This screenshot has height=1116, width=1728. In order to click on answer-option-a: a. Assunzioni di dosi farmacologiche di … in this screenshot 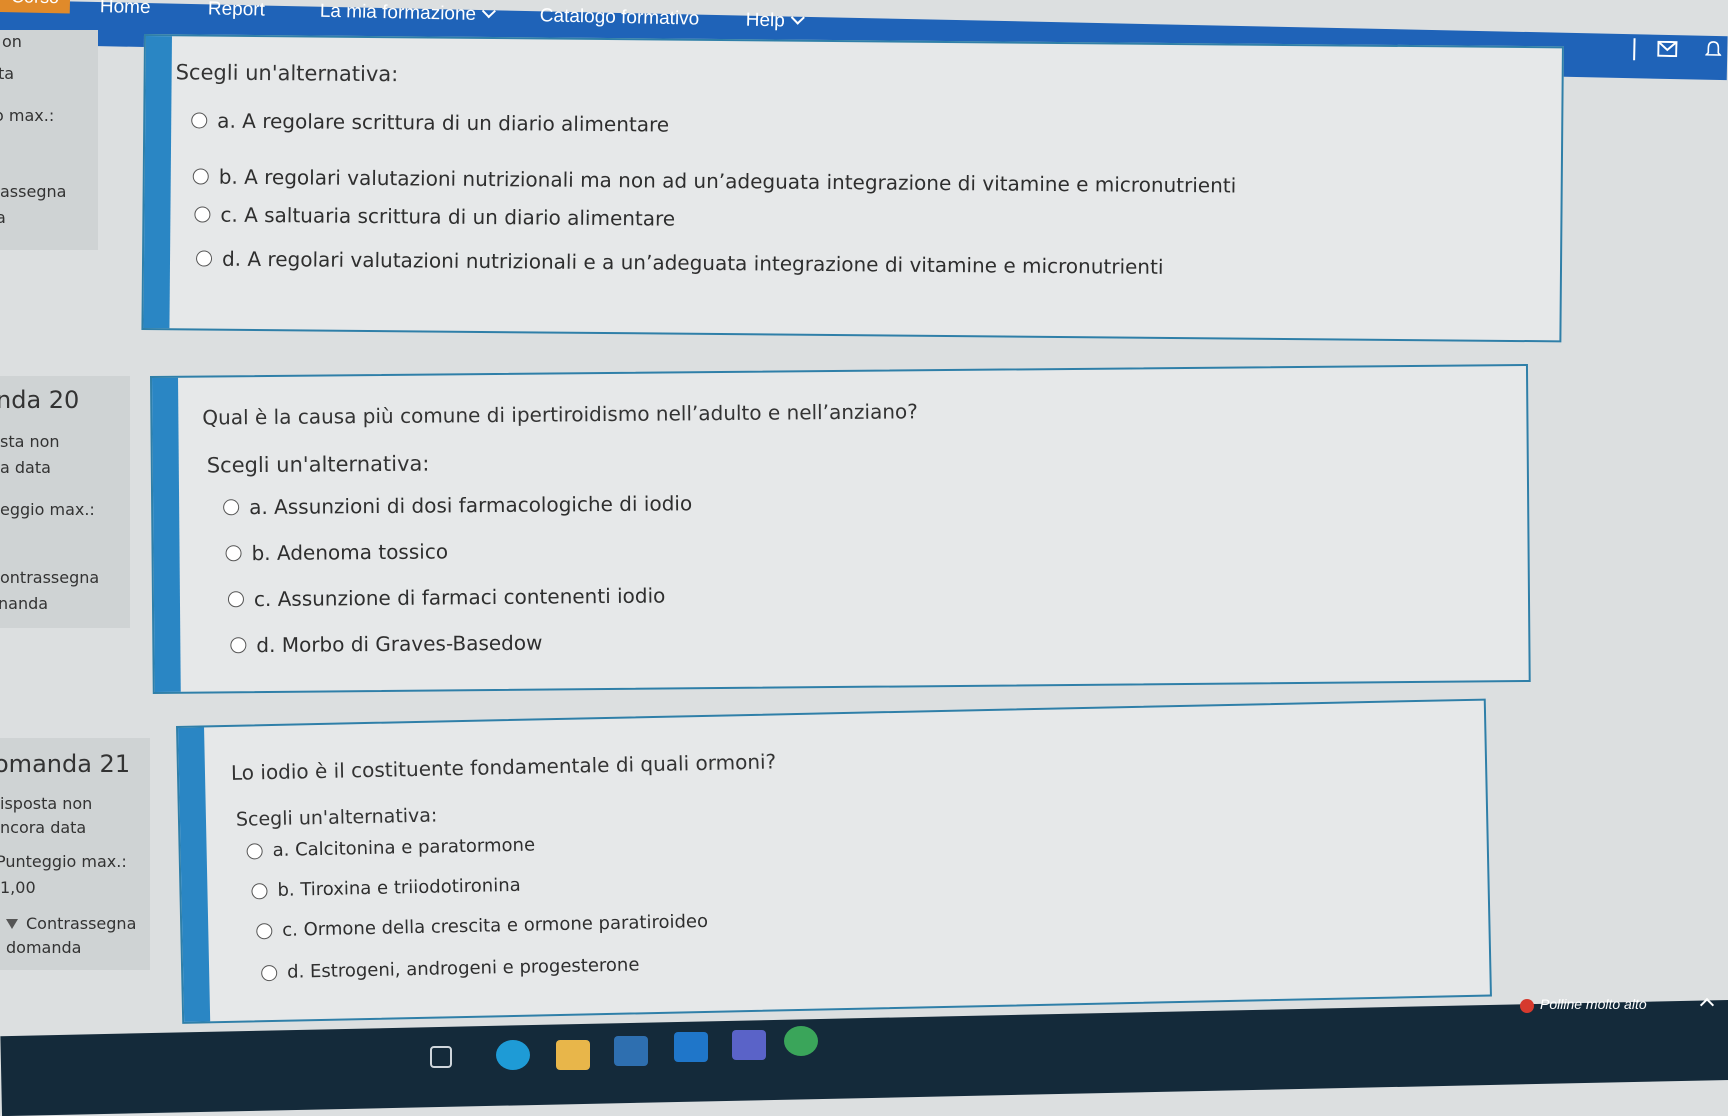, I will do `click(457, 505)`.